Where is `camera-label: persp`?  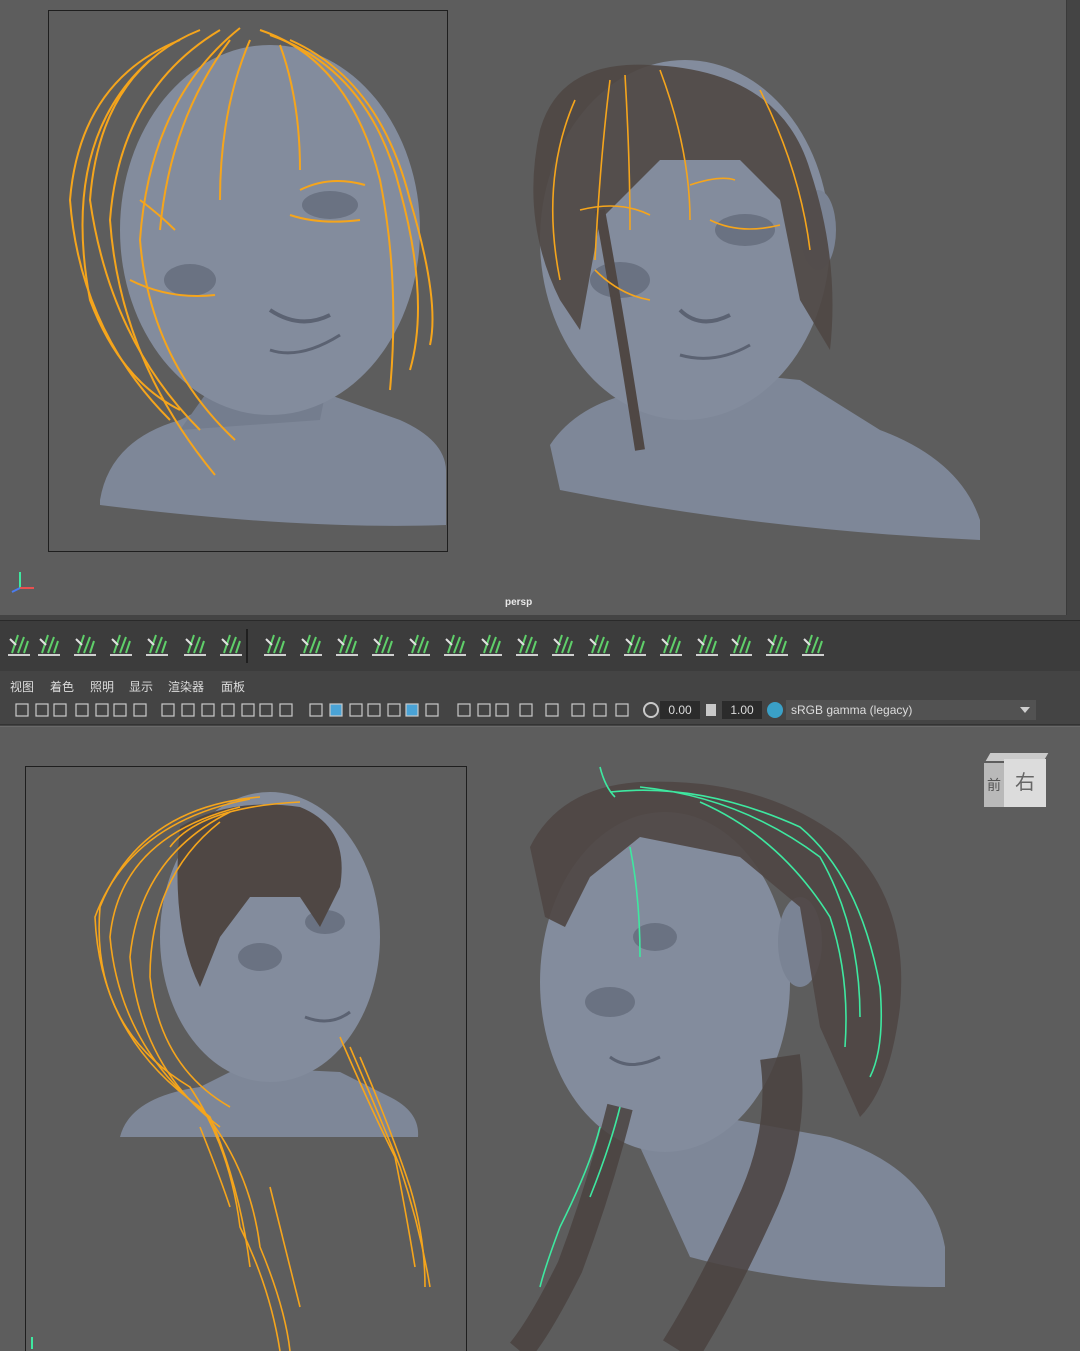 camera-label: persp is located at coordinates (519, 602).